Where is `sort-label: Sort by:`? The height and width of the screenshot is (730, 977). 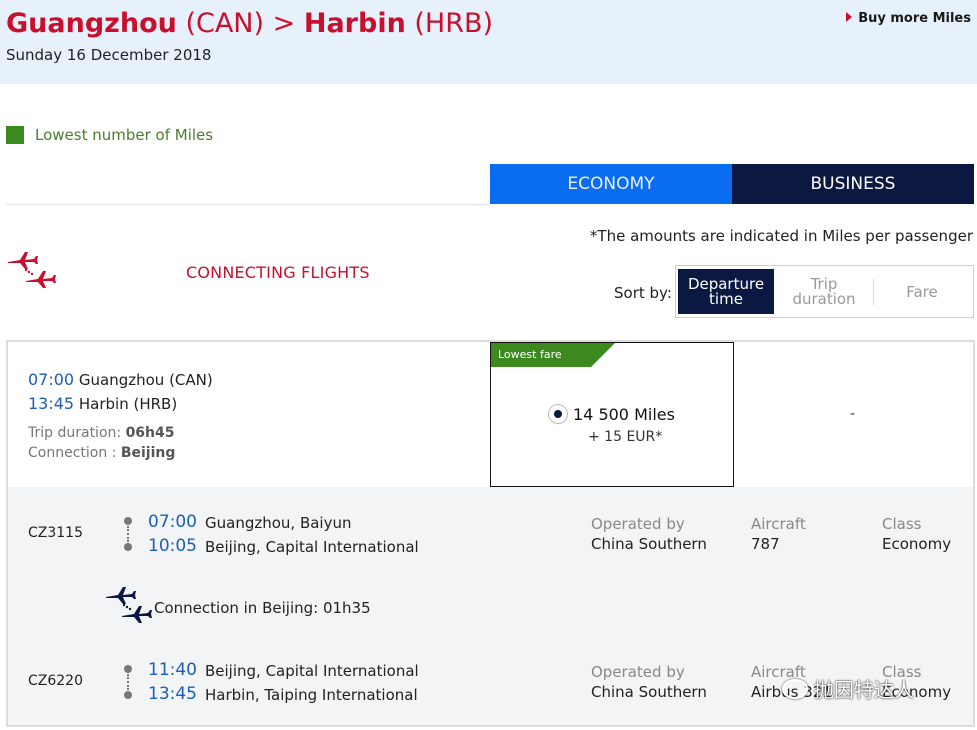
sort-label: Sort by: is located at coordinates (643, 293).